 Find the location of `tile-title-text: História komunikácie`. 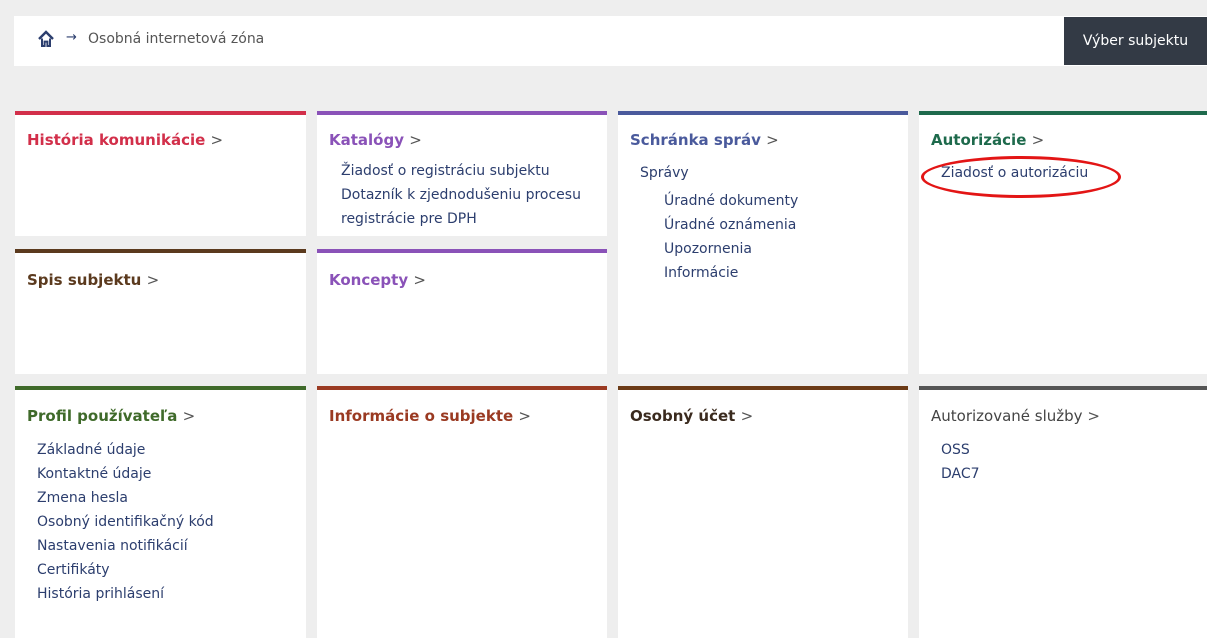

tile-title-text: História komunikácie is located at coordinates (116, 140).